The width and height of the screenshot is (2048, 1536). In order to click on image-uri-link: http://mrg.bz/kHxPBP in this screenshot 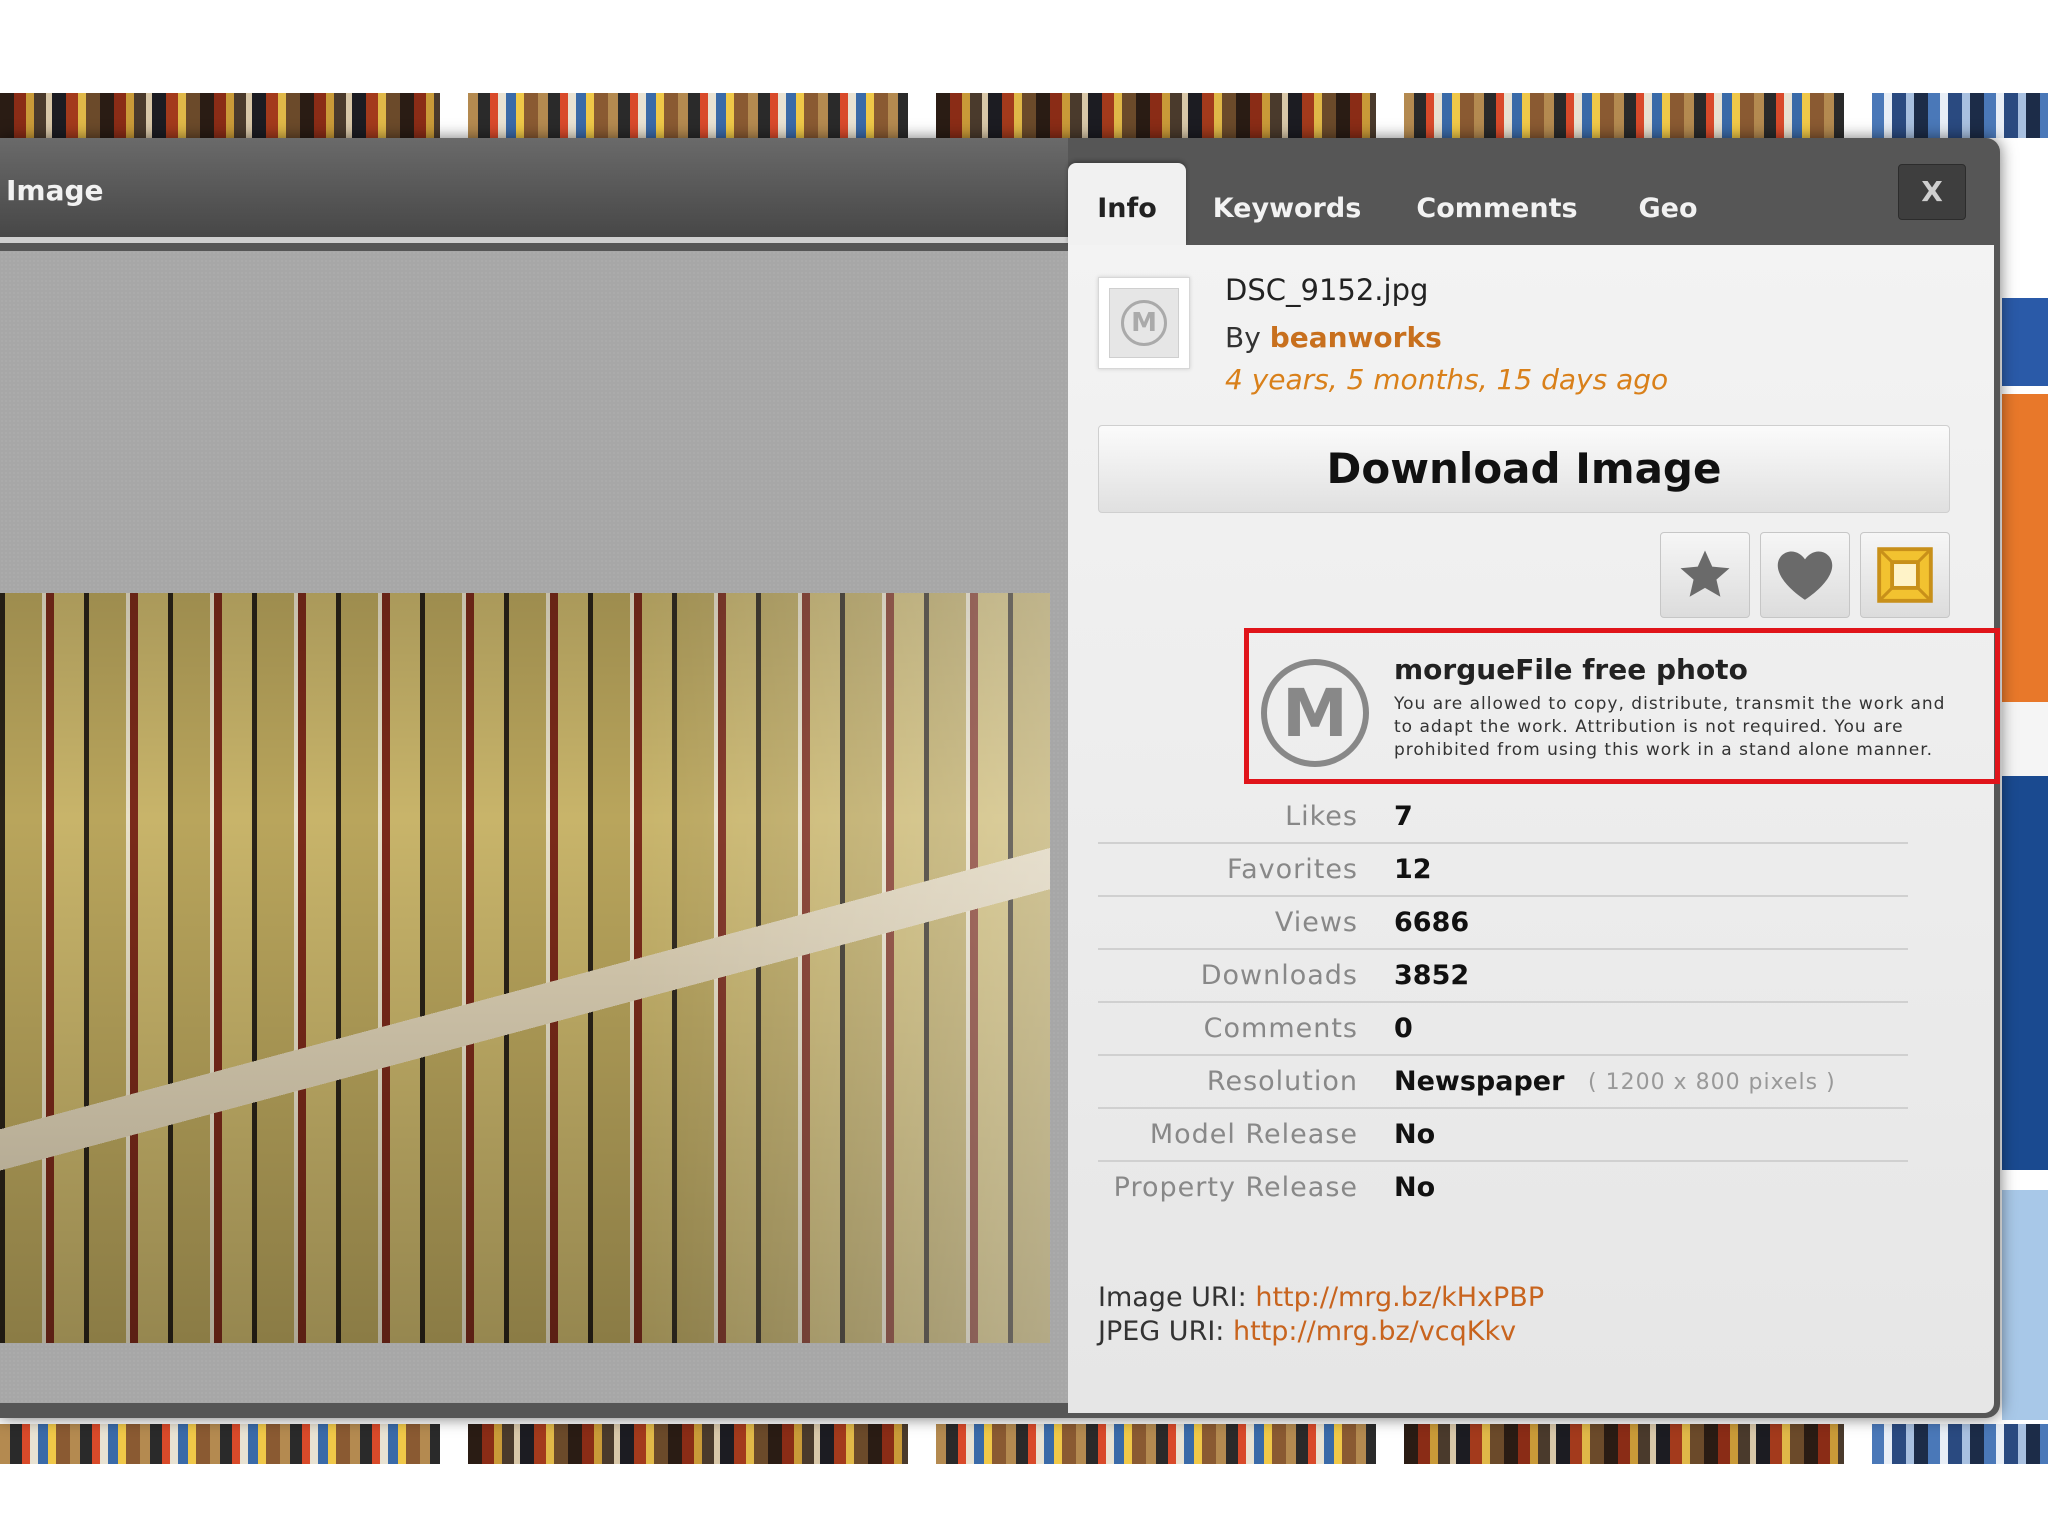, I will do `click(1399, 1297)`.